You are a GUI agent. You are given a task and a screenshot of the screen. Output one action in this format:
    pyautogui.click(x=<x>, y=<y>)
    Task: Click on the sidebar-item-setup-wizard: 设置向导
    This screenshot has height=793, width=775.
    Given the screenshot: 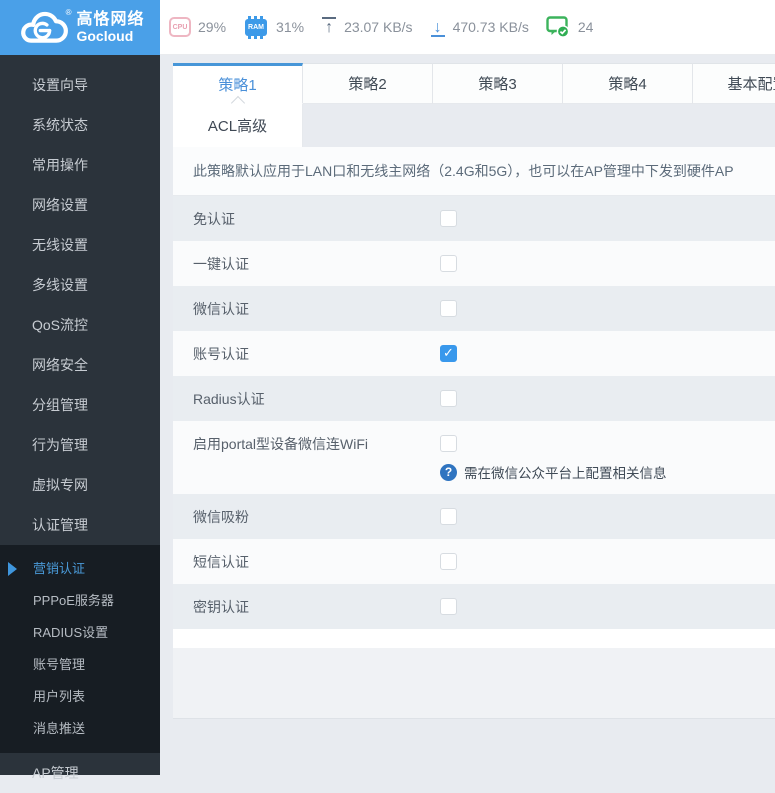 What is the action you would take?
    pyautogui.click(x=80, y=85)
    